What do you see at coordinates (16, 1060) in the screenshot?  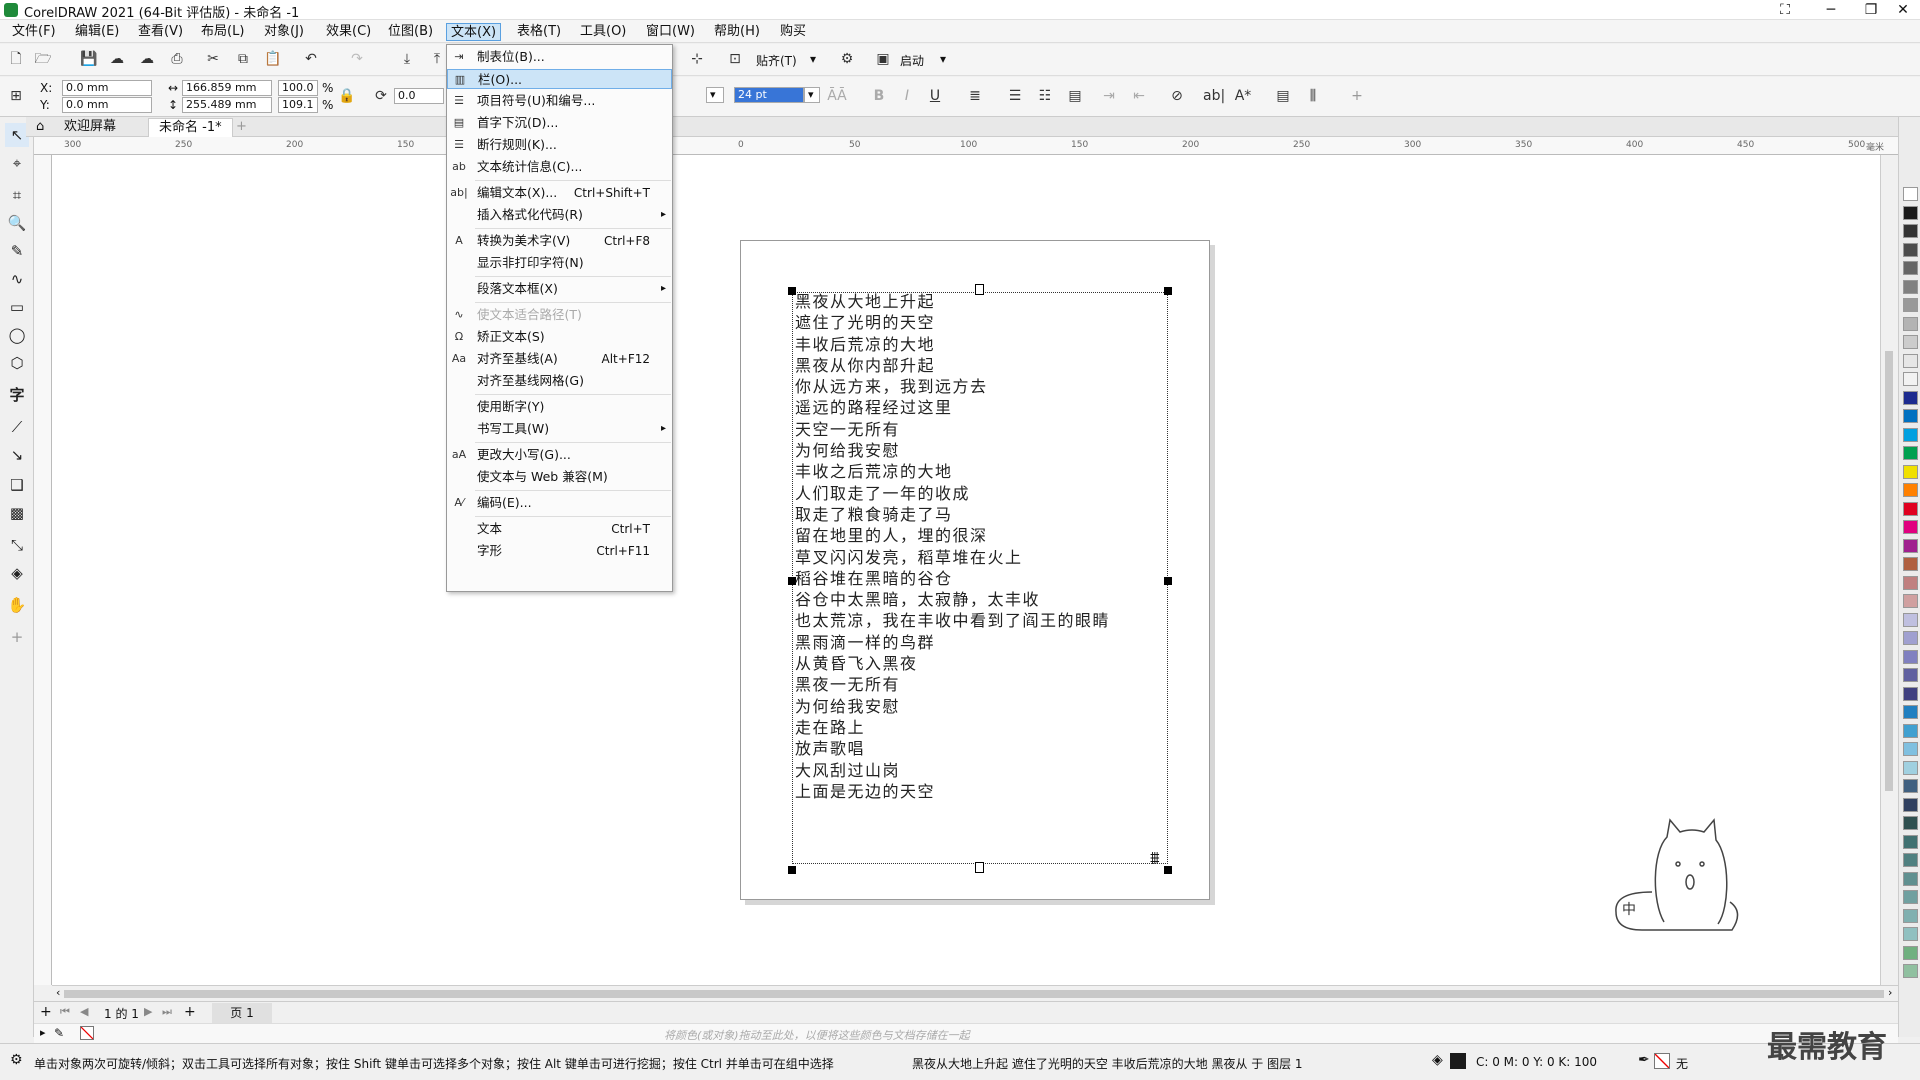 I see `gear-icon: ⚙` at bounding box center [16, 1060].